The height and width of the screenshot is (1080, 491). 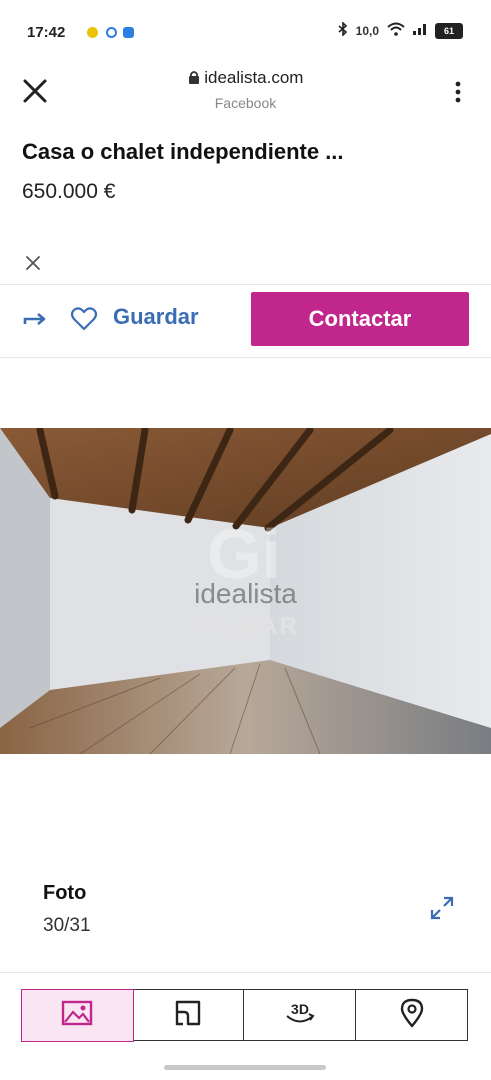 What do you see at coordinates (300, 1009) in the screenshot?
I see `svg-text: 3D` at bounding box center [300, 1009].